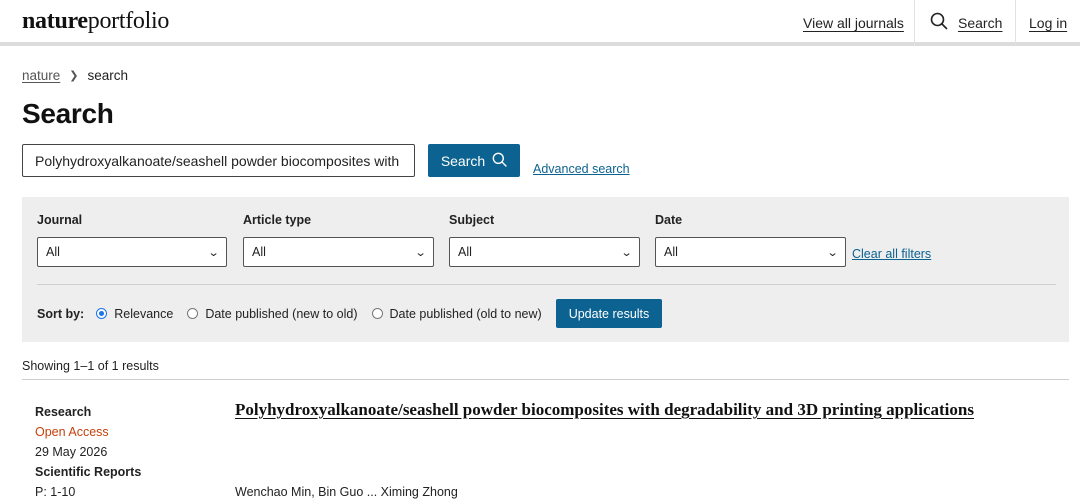 This screenshot has height=500, width=1080. I want to click on search-submit-button: Search, so click(474, 160).